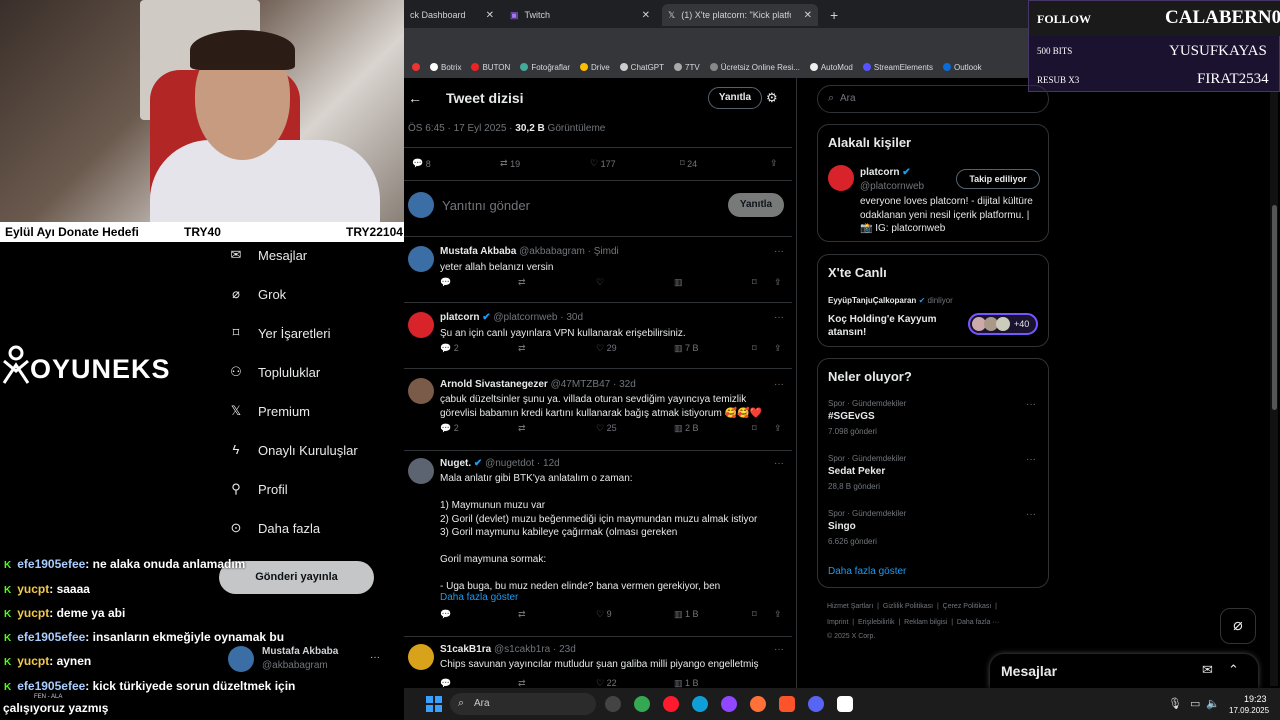  I want to click on tweet-author: S1cakB1ra @s1cakb1ra · 23d, so click(508, 649).